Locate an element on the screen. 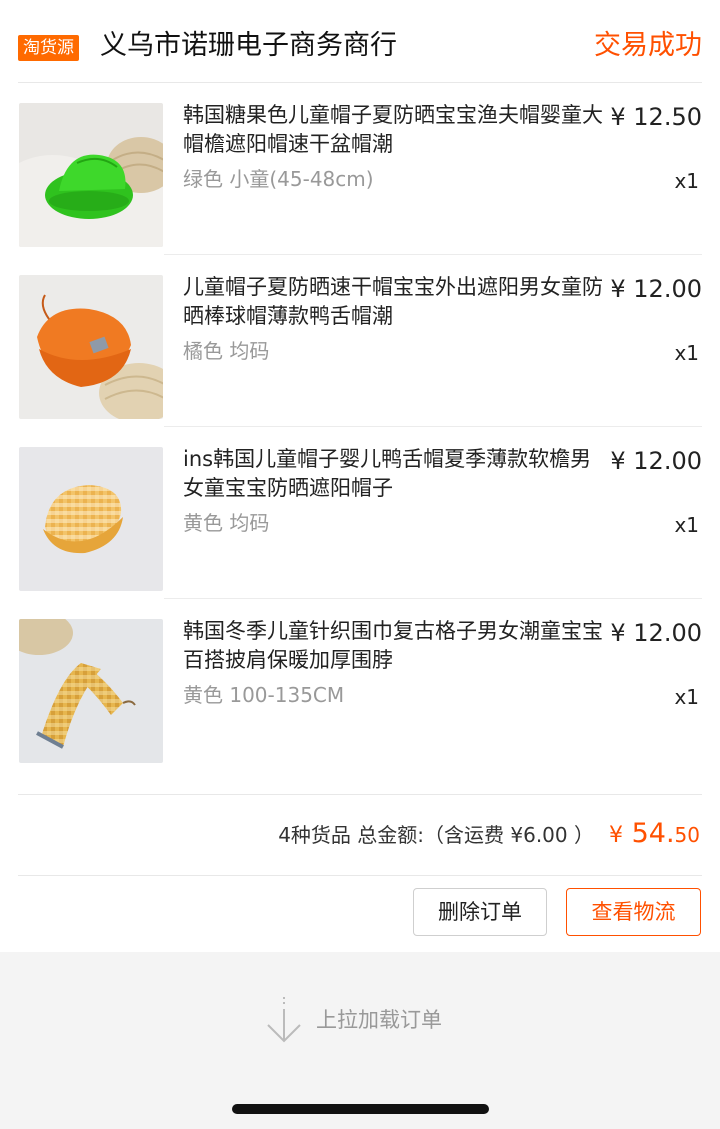 The image size is (720, 1129). home-indicator is located at coordinates (360, 1109).